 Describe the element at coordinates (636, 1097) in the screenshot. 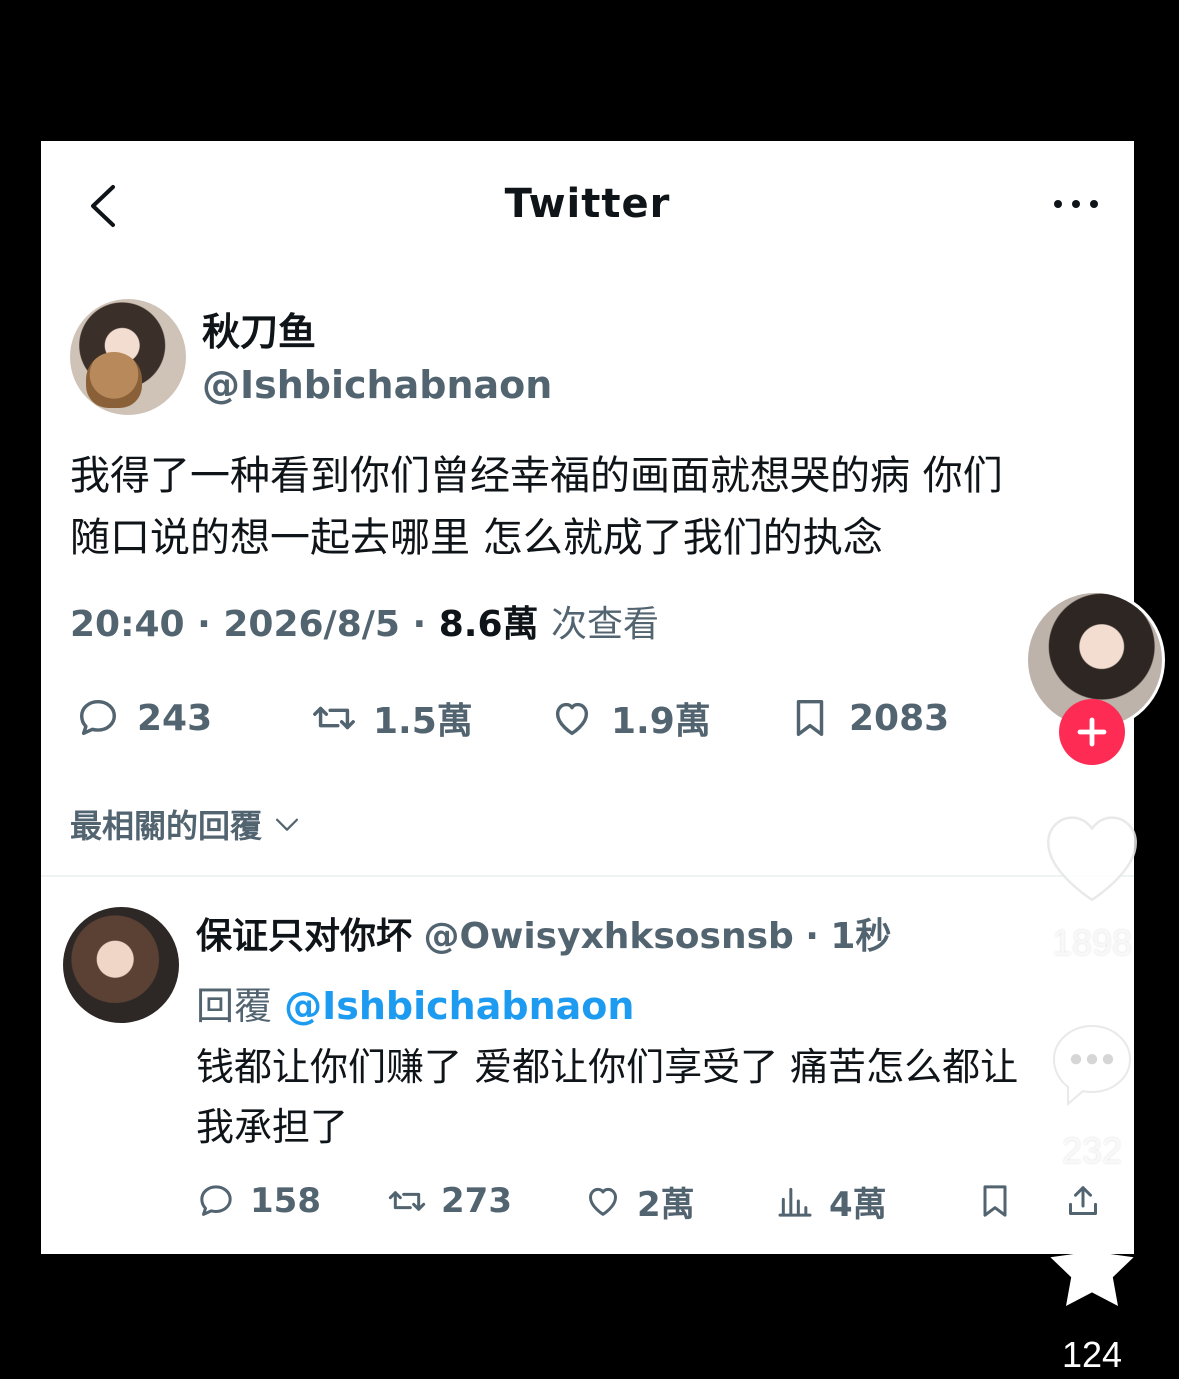

I see `reply-text: 钱都让你们赚了 爱都让你们享受了 痛苦怎么都让 我承担了` at that location.